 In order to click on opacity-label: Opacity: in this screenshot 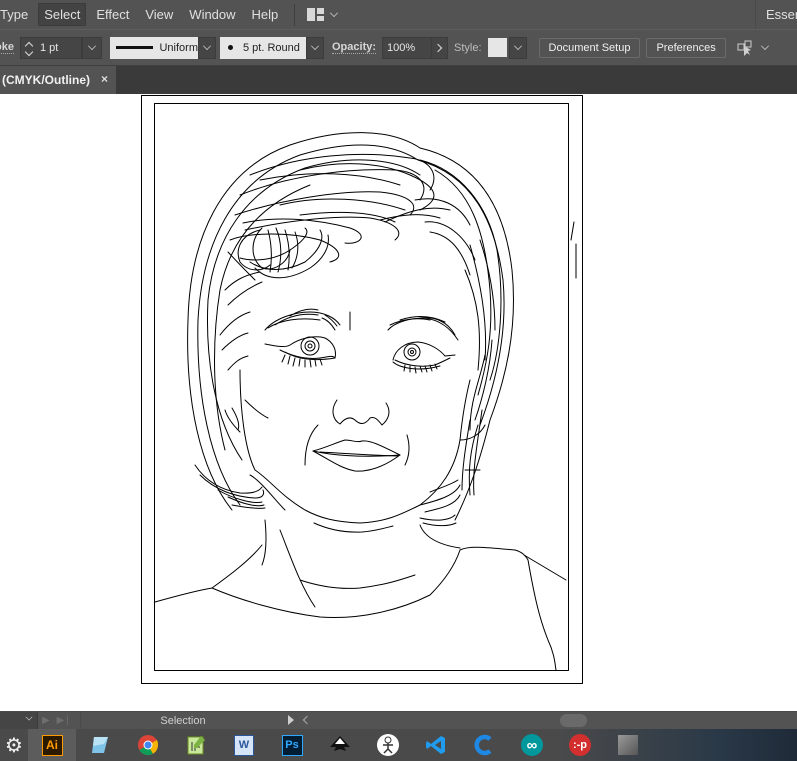, I will do `click(354, 47)`.